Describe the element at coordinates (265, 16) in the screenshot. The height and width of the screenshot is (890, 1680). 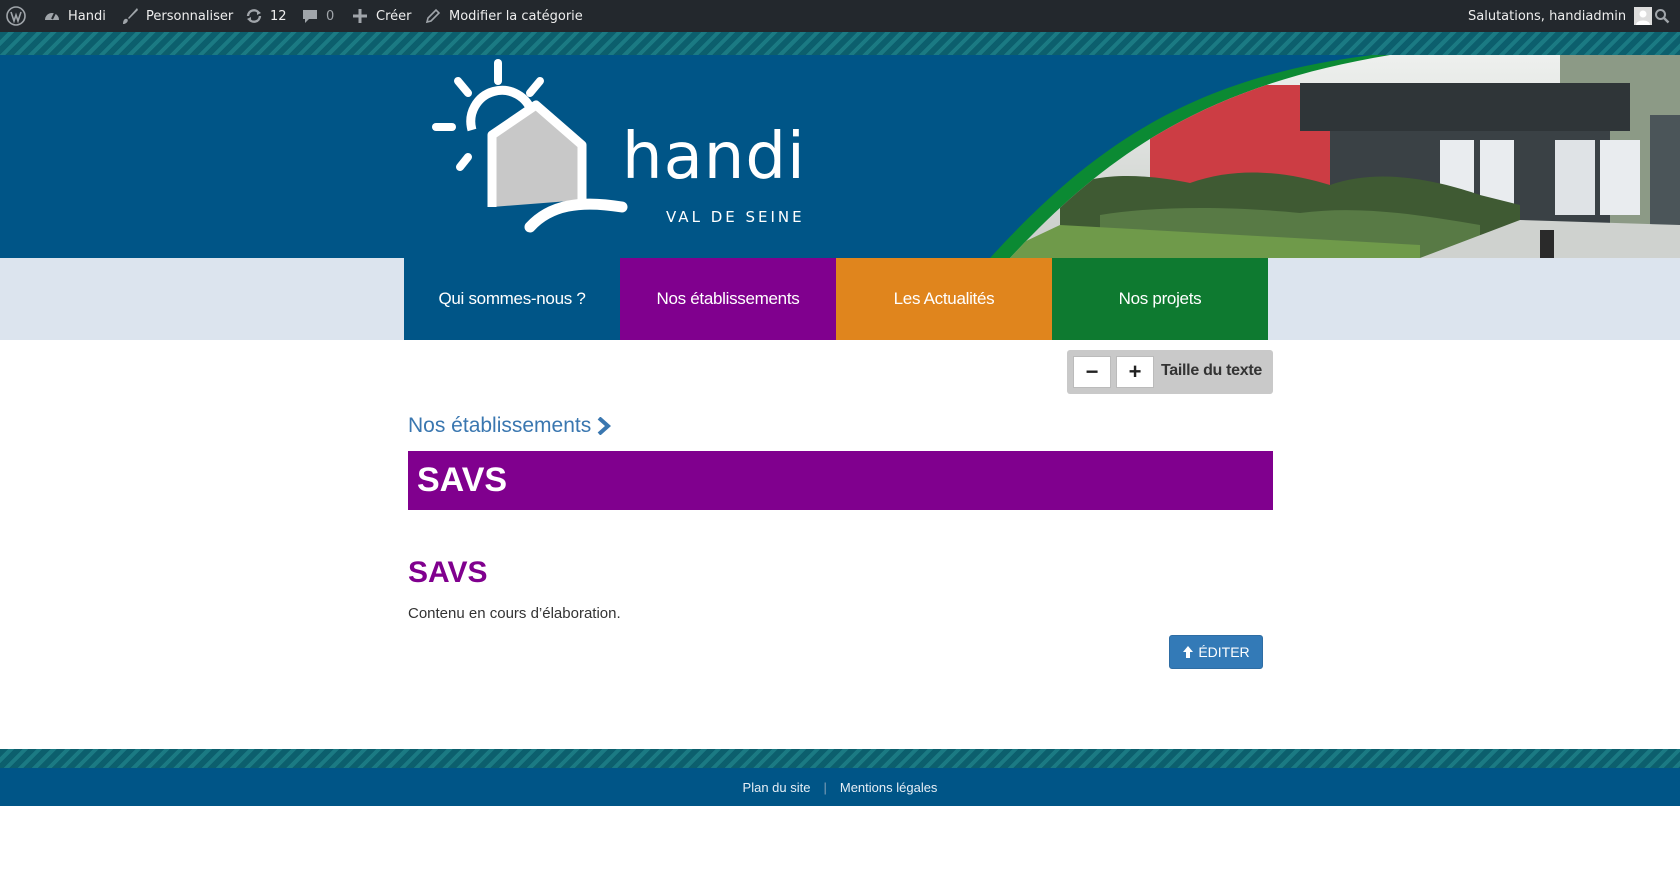
I see `updates-menu: 12` at that location.